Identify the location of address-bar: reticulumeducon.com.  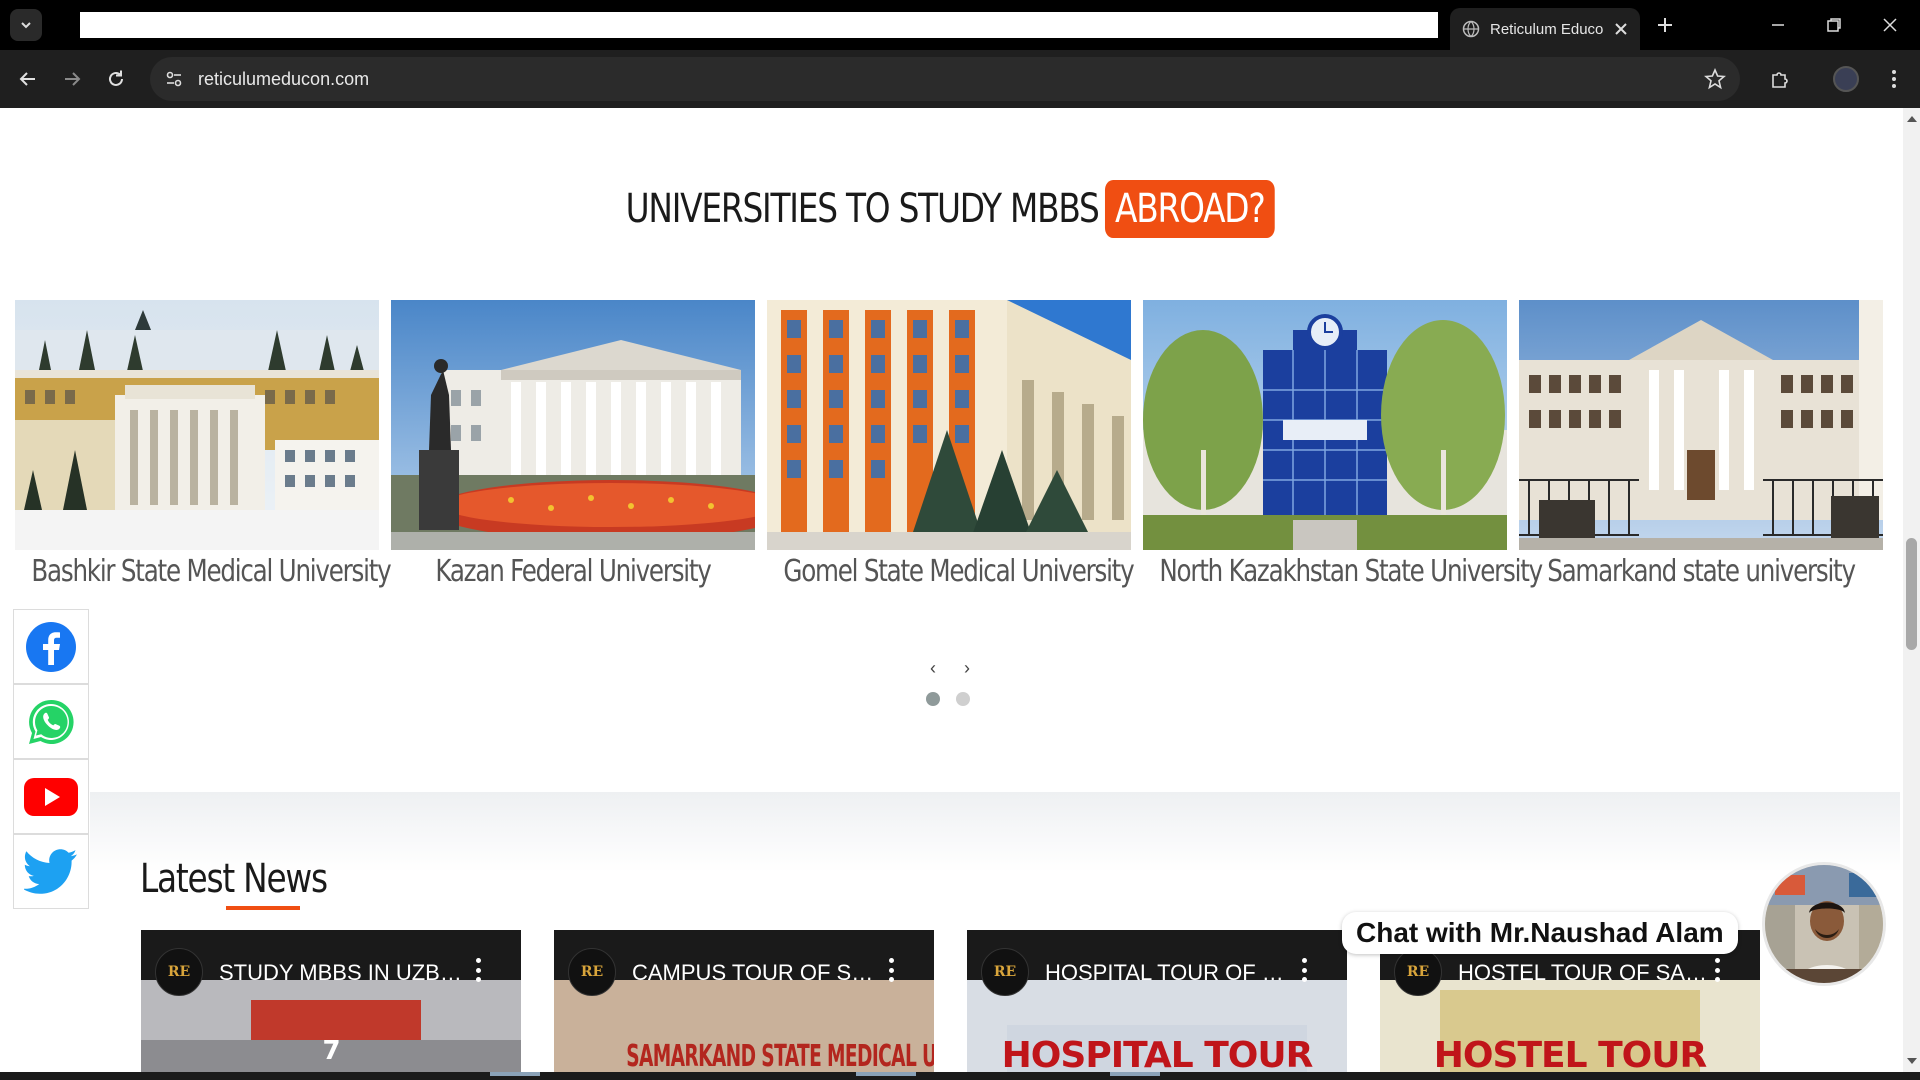
(945, 79).